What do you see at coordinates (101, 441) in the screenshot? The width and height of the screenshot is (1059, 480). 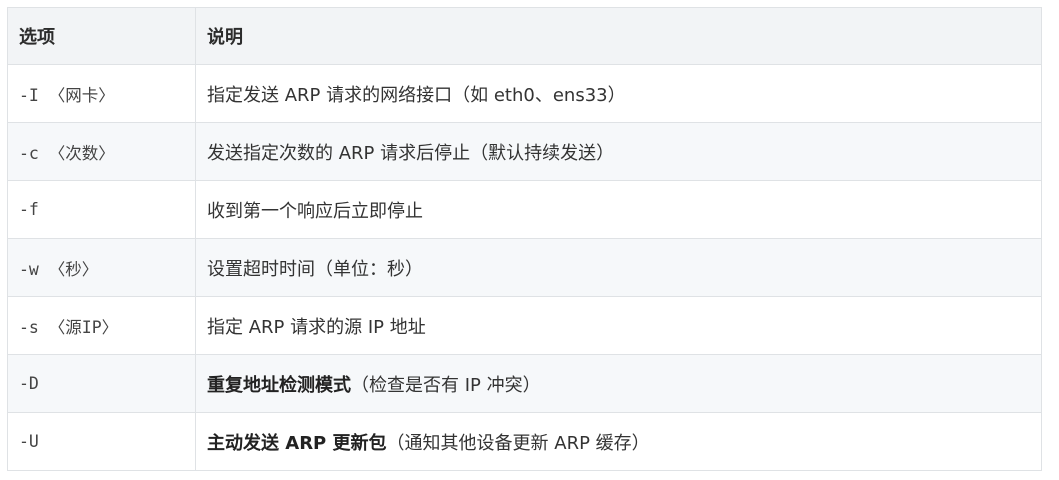 I see `option-cell: -U` at bounding box center [101, 441].